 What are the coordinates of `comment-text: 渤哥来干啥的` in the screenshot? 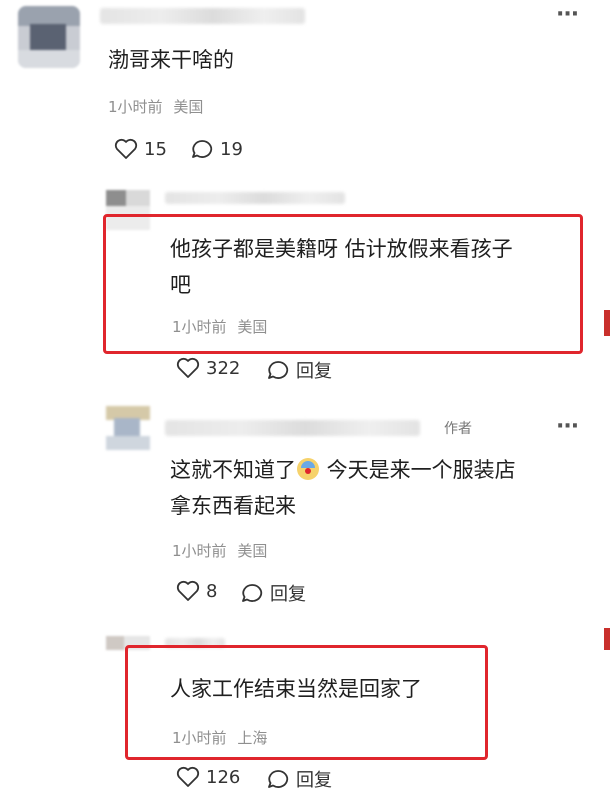 It's located at (171, 60).